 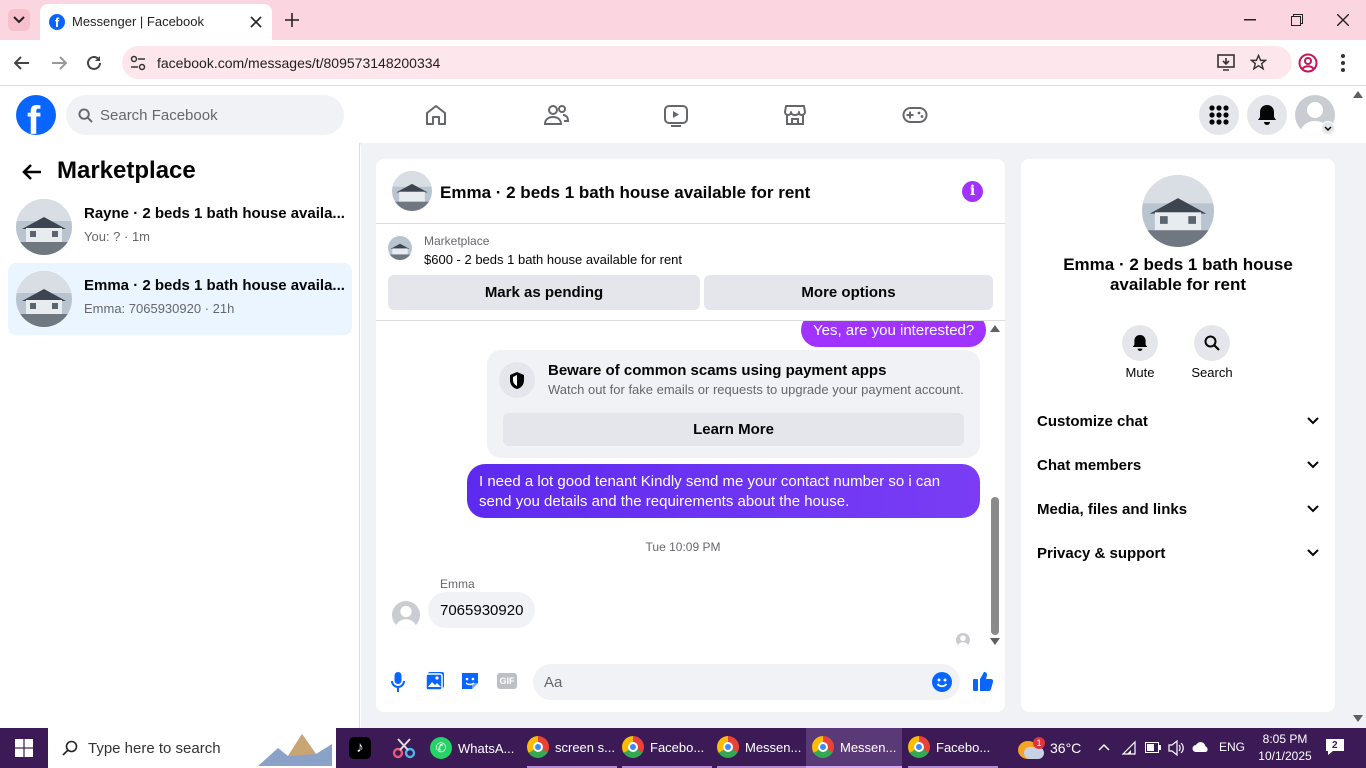 What do you see at coordinates (1153, 747) in the screenshot?
I see `battery-icon` at bounding box center [1153, 747].